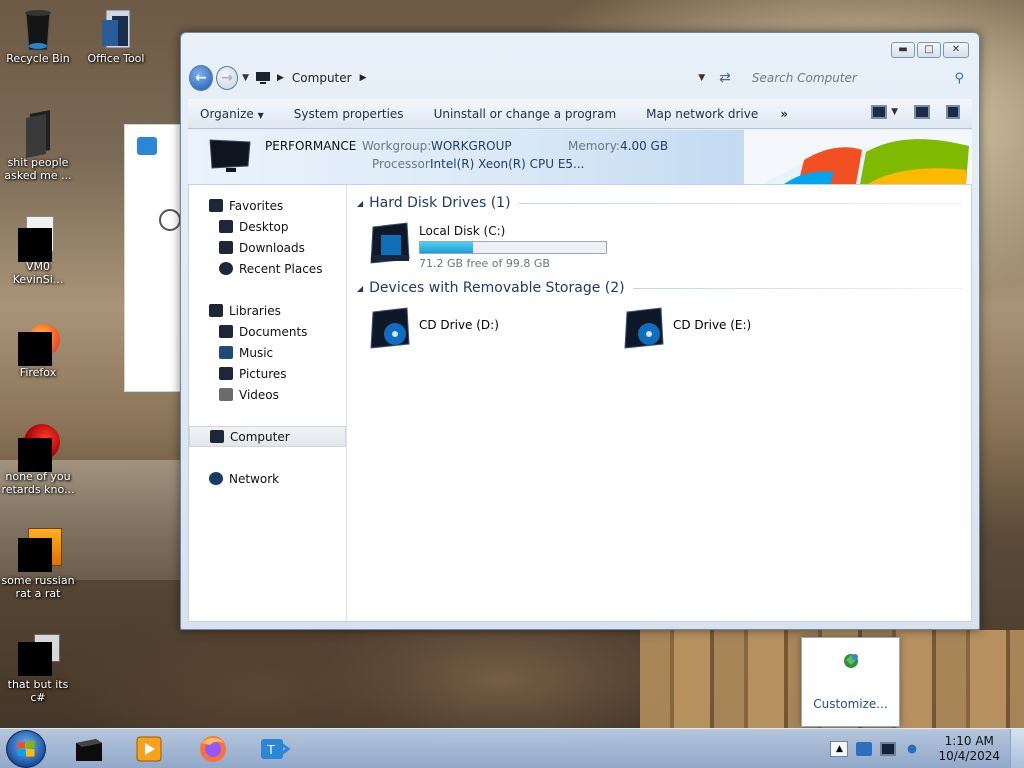 Image resolution: width=1024 pixels, height=768 pixels. I want to click on group-header-hdd: ◢ Hard Disk Drives (1), so click(660, 203).